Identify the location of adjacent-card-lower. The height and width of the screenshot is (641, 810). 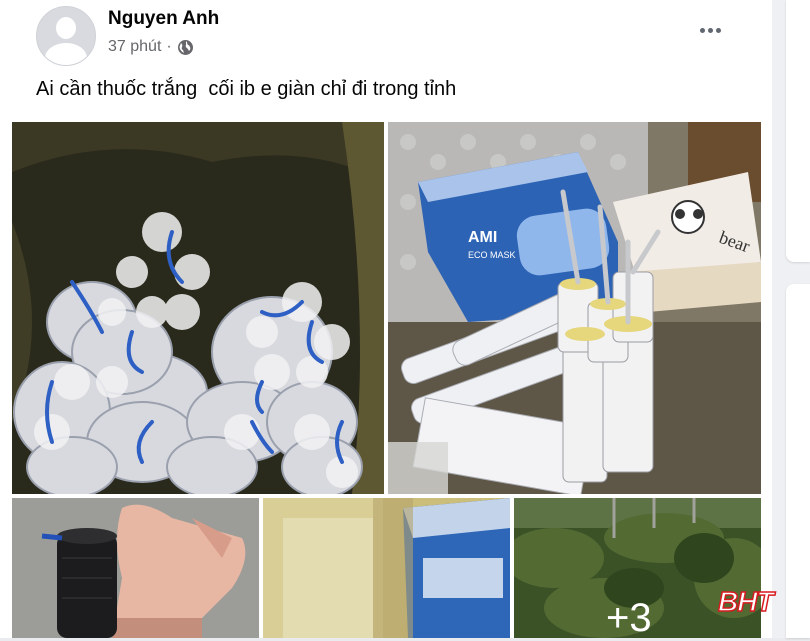
(798, 461).